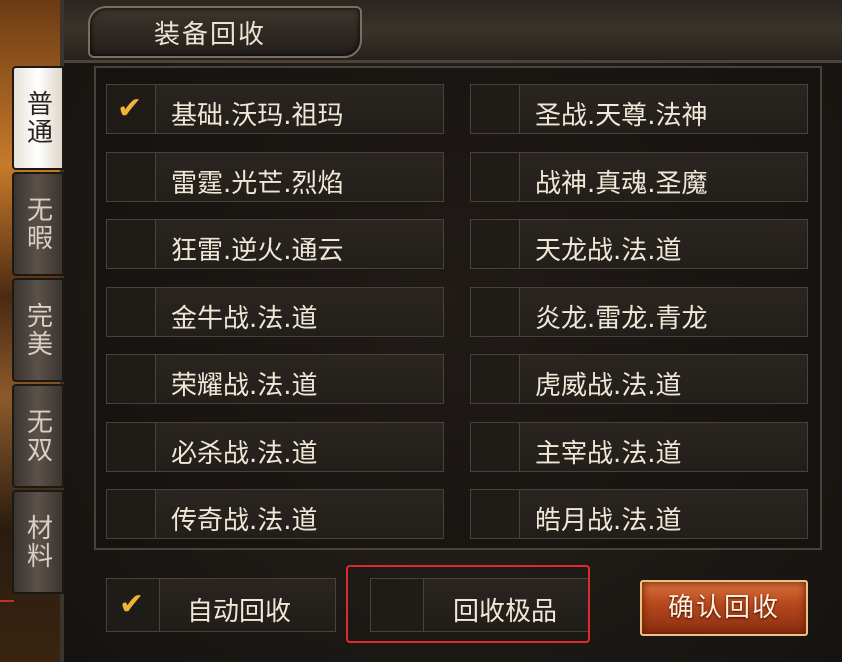  What do you see at coordinates (257, 184) in the screenshot?
I see `option-label: 雷霆.光芒.烈焰` at bounding box center [257, 184].